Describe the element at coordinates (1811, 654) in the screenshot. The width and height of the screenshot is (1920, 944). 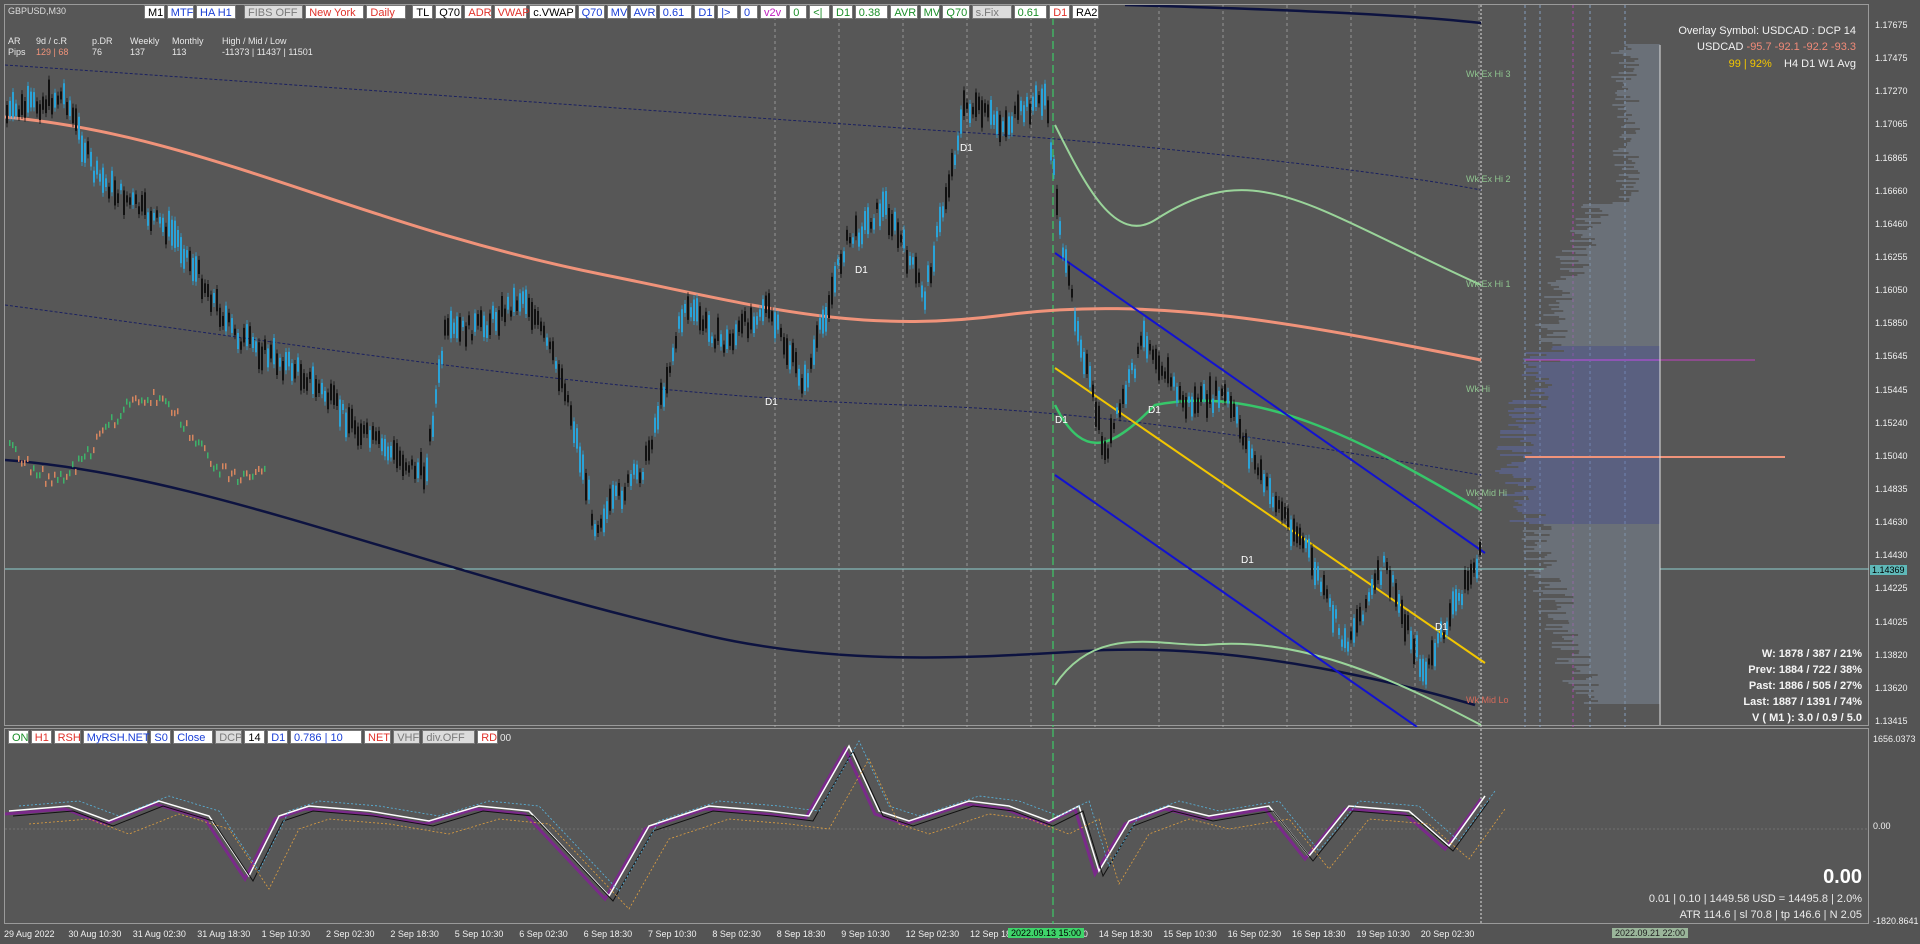
I see `stat-line: W: 1878 / 387 / 21%` at that location.